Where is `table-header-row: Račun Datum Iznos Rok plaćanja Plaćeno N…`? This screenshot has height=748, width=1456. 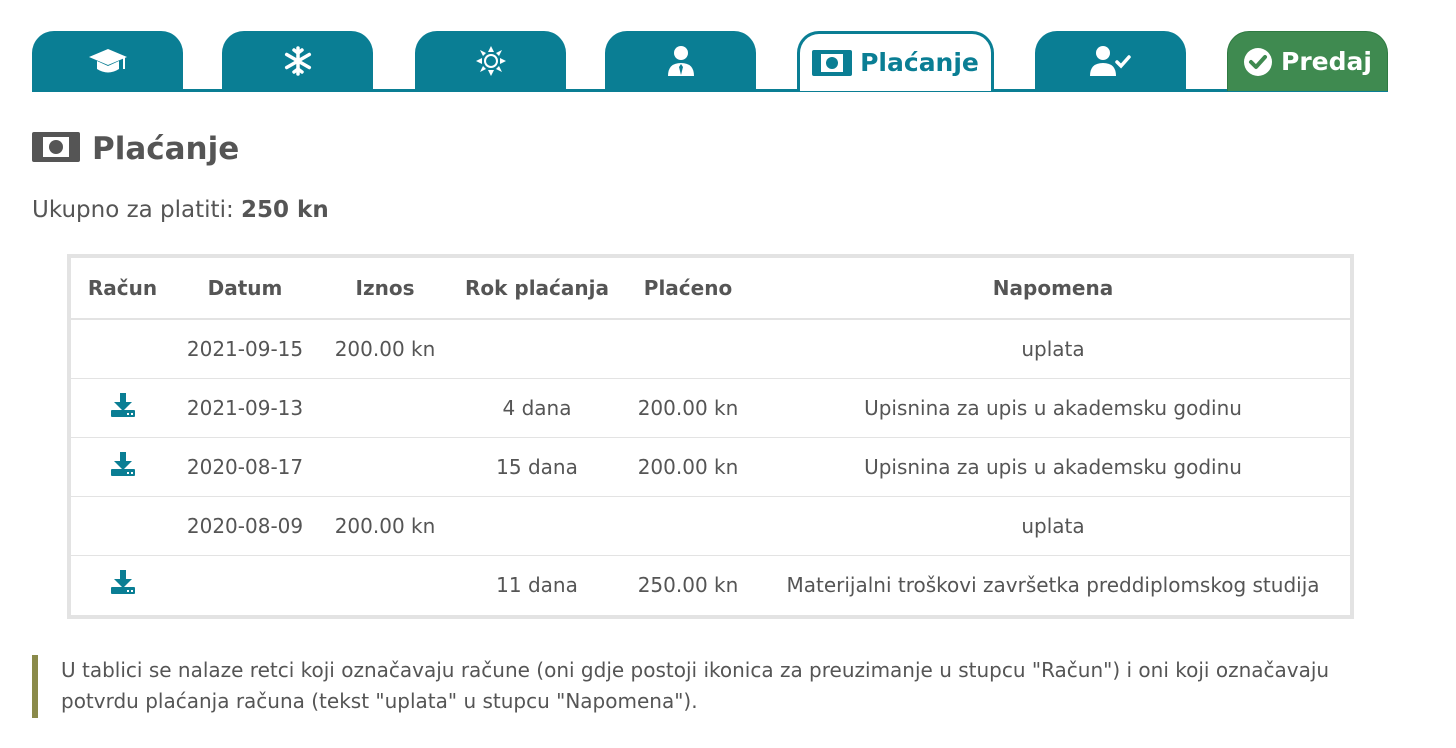 table-header-row: Račun Datum Iznos Rok plaćanja Plaćeno N… is located at coordinates (710, 289).